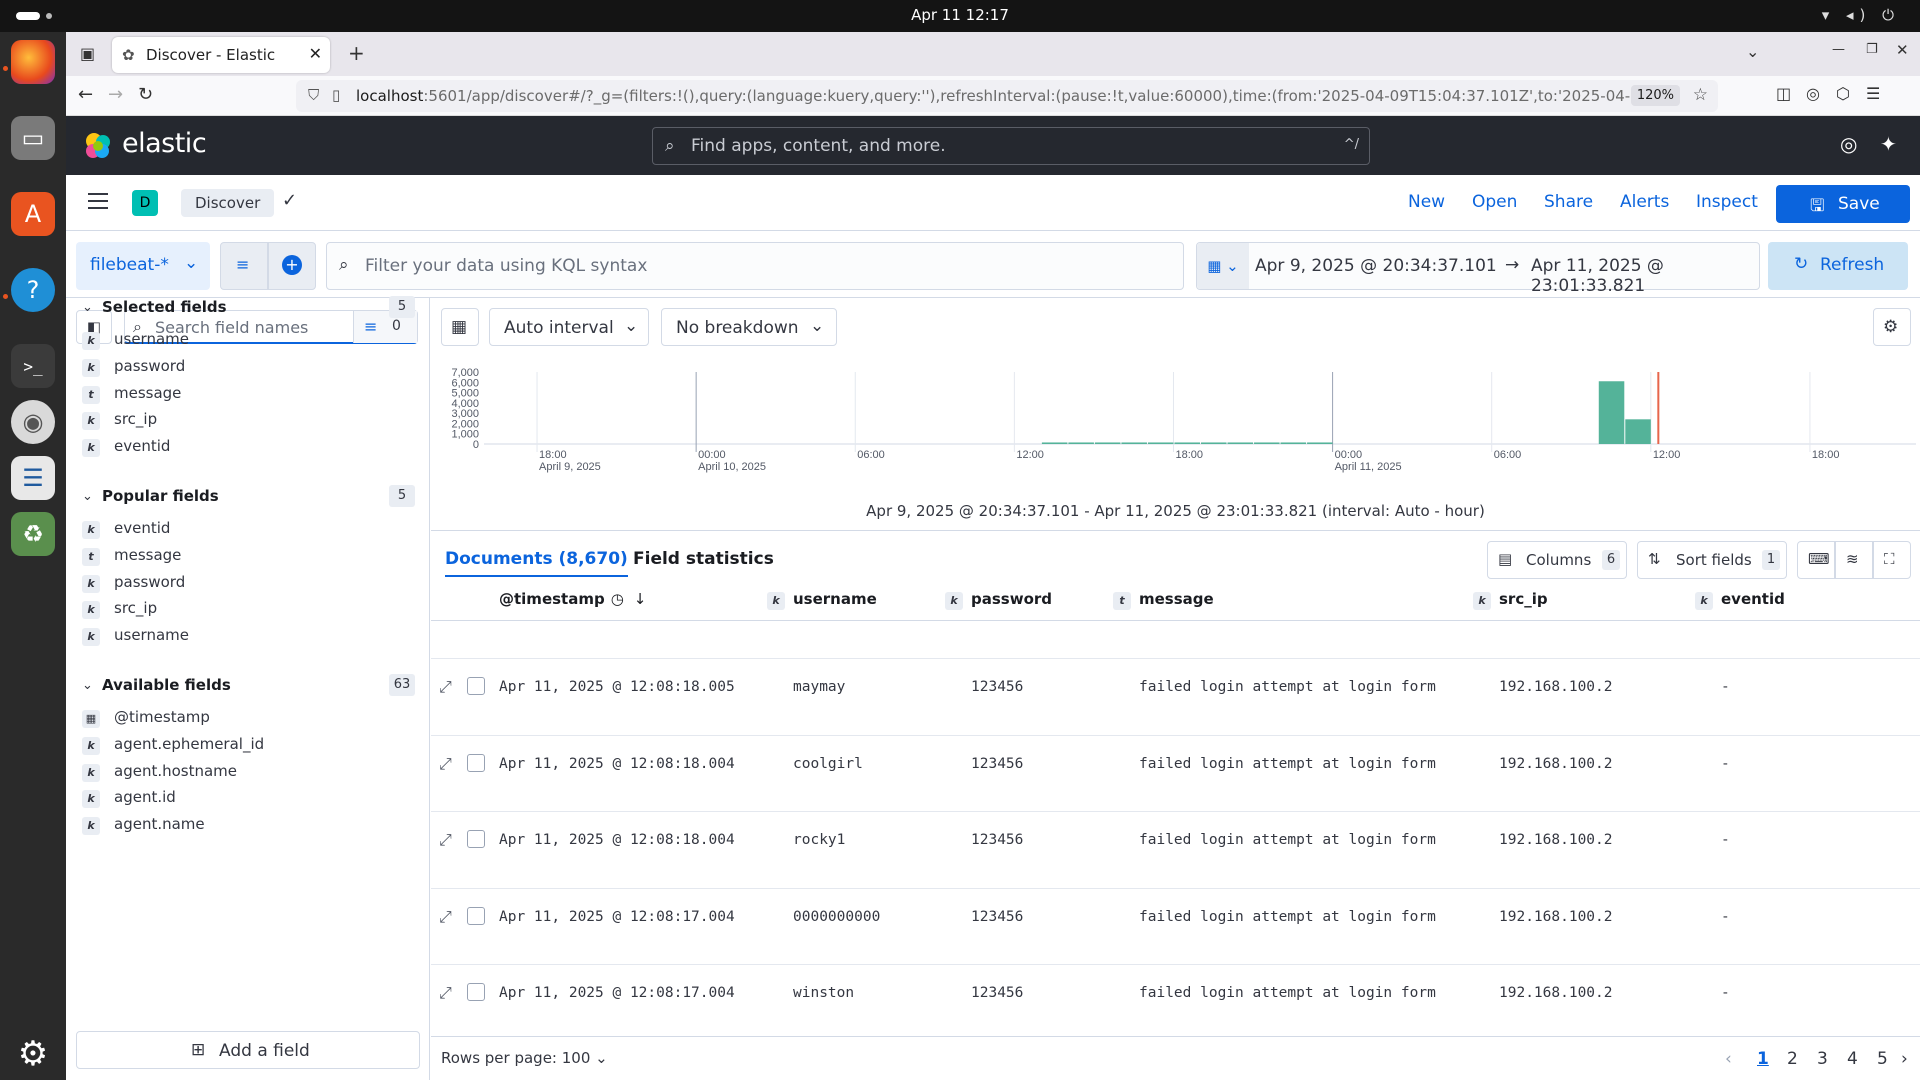 The height and width of the screenshot is (1080, 1920). What do you see at coordinates (146, 721) in the screenshot?
I see `field-item: ▦ @timestamp` at bounding box center [146, 721].